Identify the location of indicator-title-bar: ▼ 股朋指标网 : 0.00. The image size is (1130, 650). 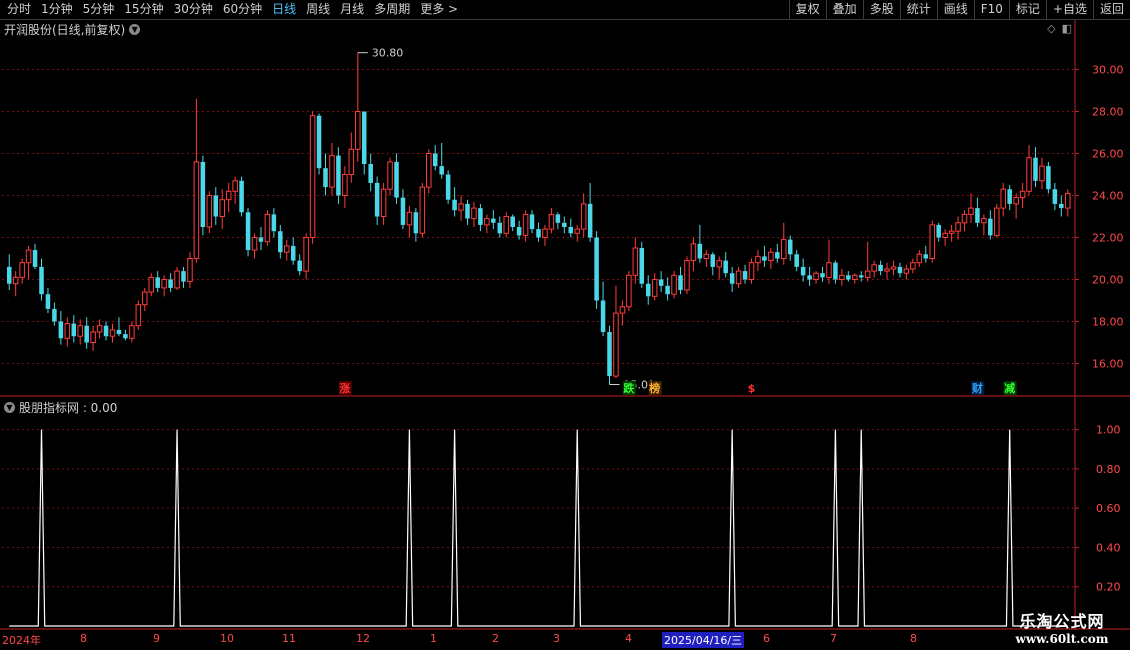
(60, 407).